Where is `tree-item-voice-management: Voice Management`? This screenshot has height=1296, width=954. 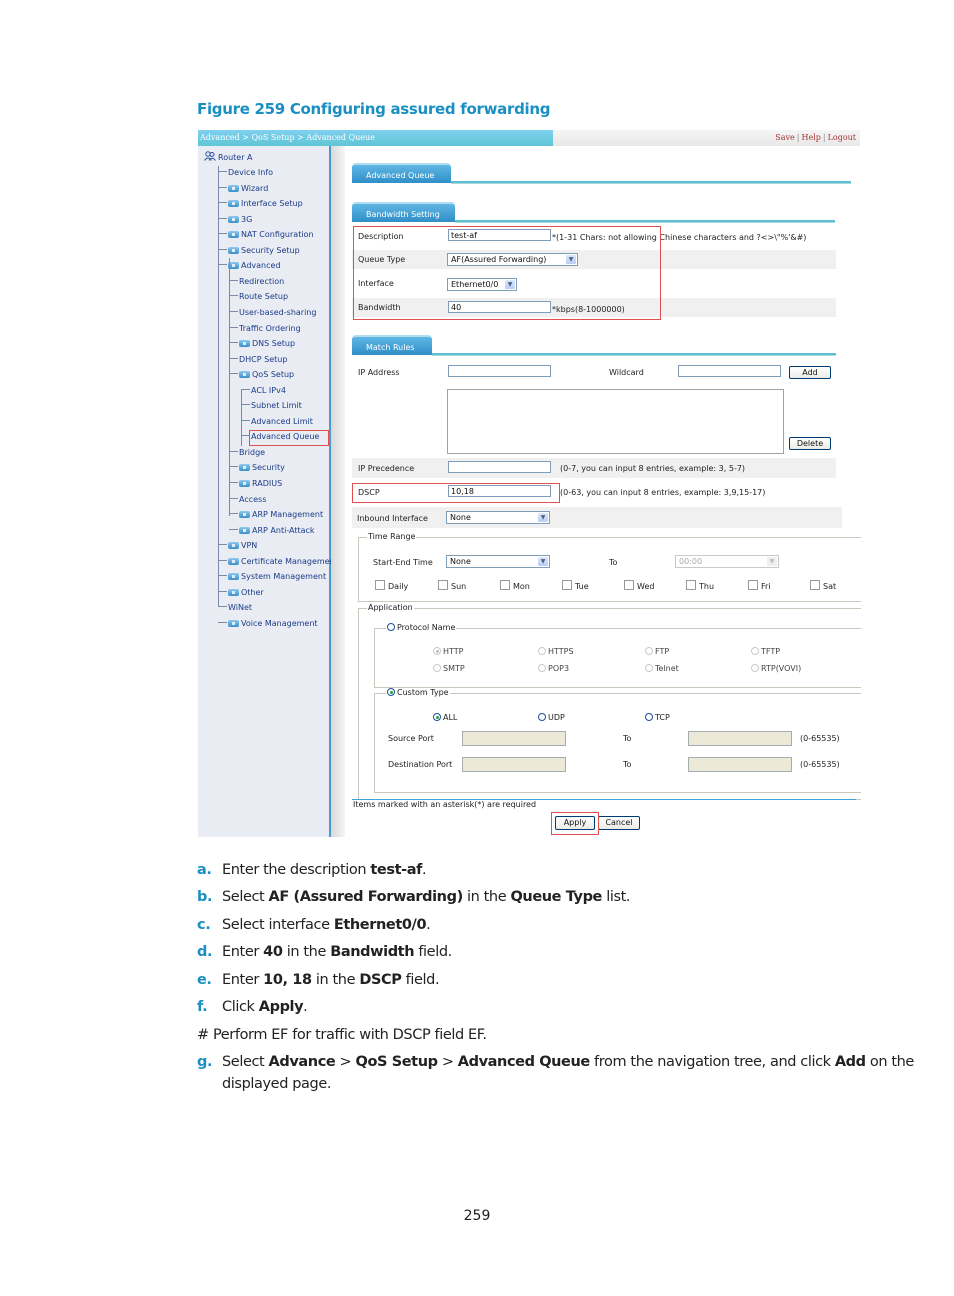 tree-item-voice-management: Voice Management is located at coordinates (268, 624).